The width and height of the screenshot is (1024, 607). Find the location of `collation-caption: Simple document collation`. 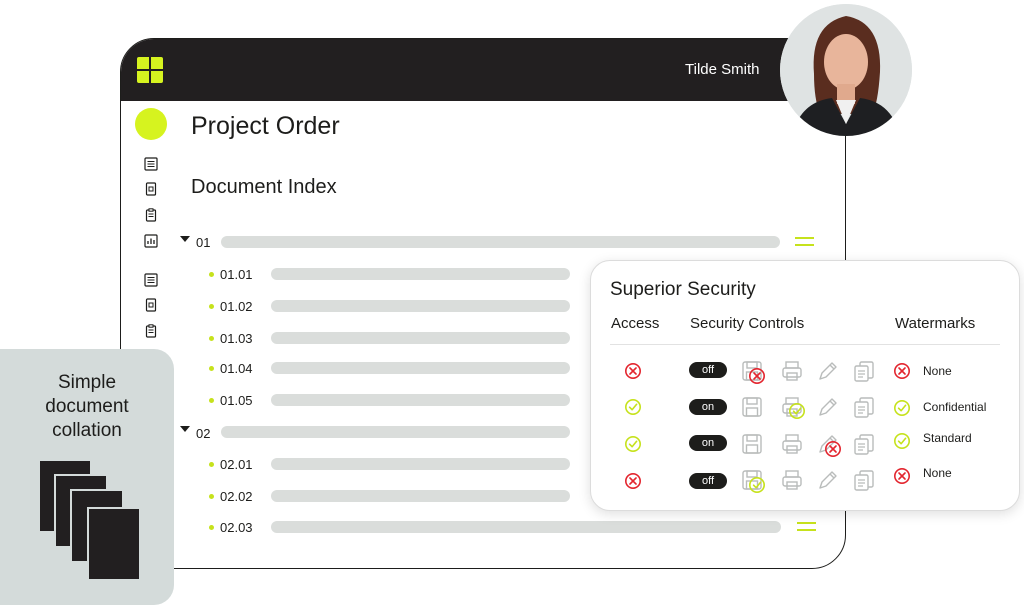

collation-caption: Simple document collation is located at coordinates (87, 407).